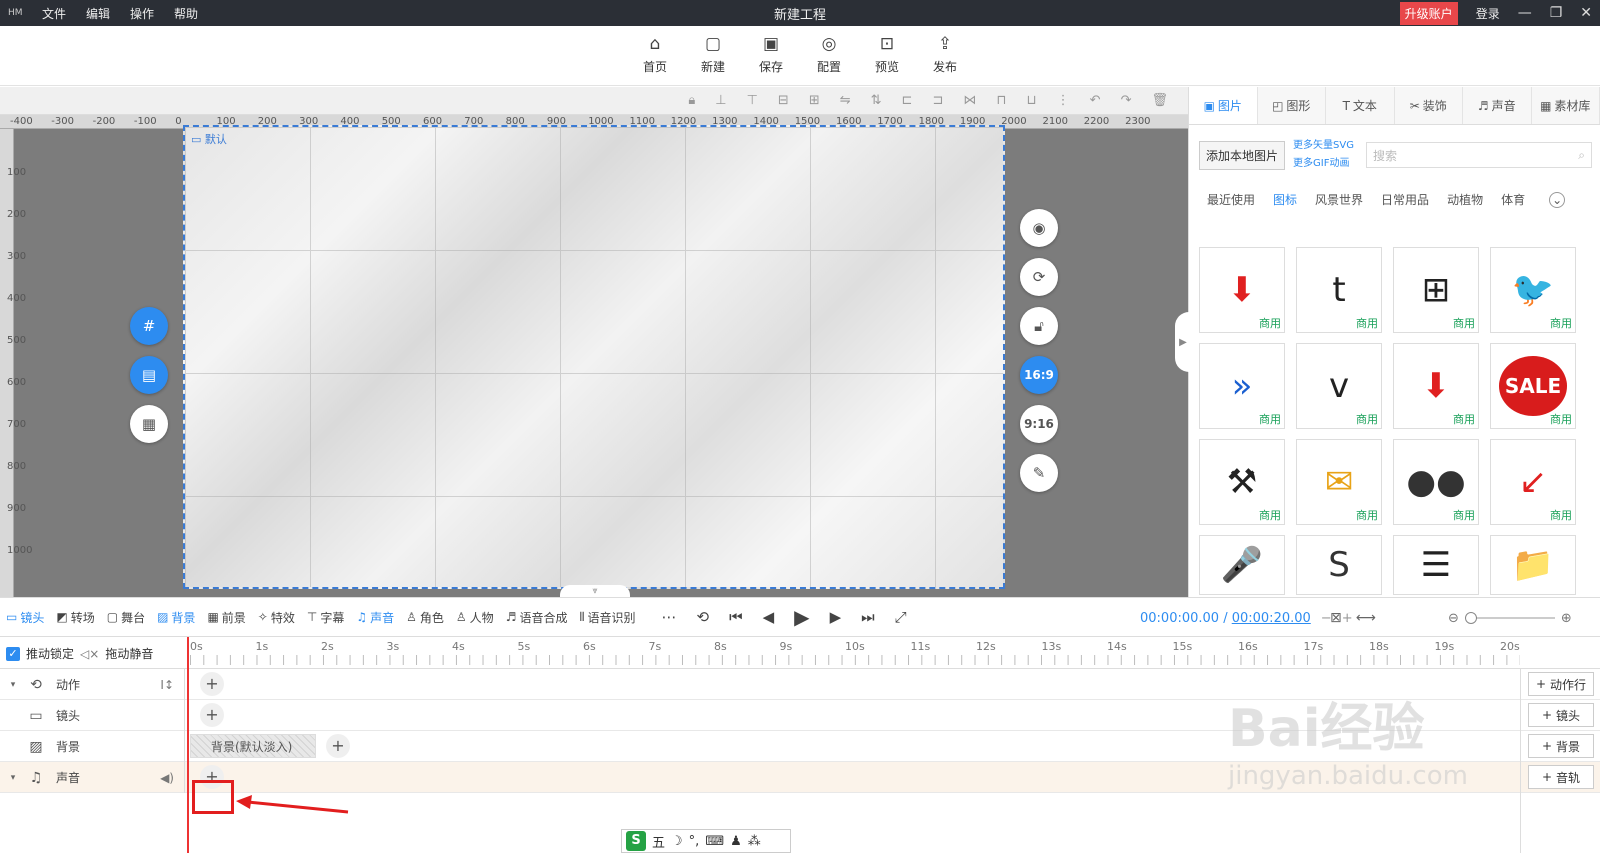 This screenshot has width=1600, height=853. Describe the element at coordinates (167, 778) in the screenshot. I see `track-extra-icon: ◀)` at that location.